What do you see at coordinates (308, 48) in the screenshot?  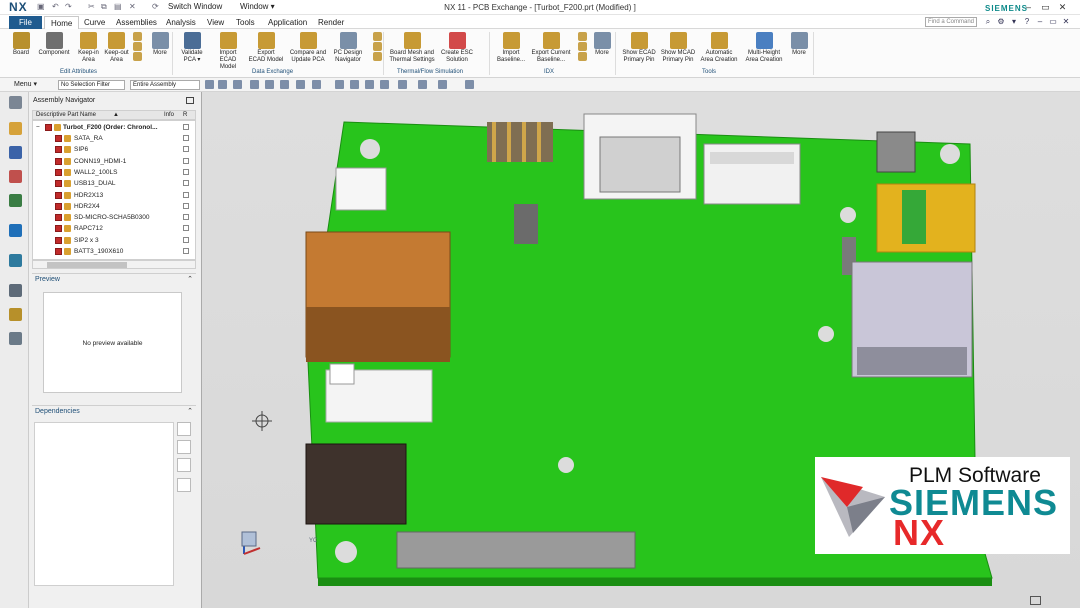 I see `ribbon-button-compare: Compare and Update PCA` at bounding box center [308, 48].